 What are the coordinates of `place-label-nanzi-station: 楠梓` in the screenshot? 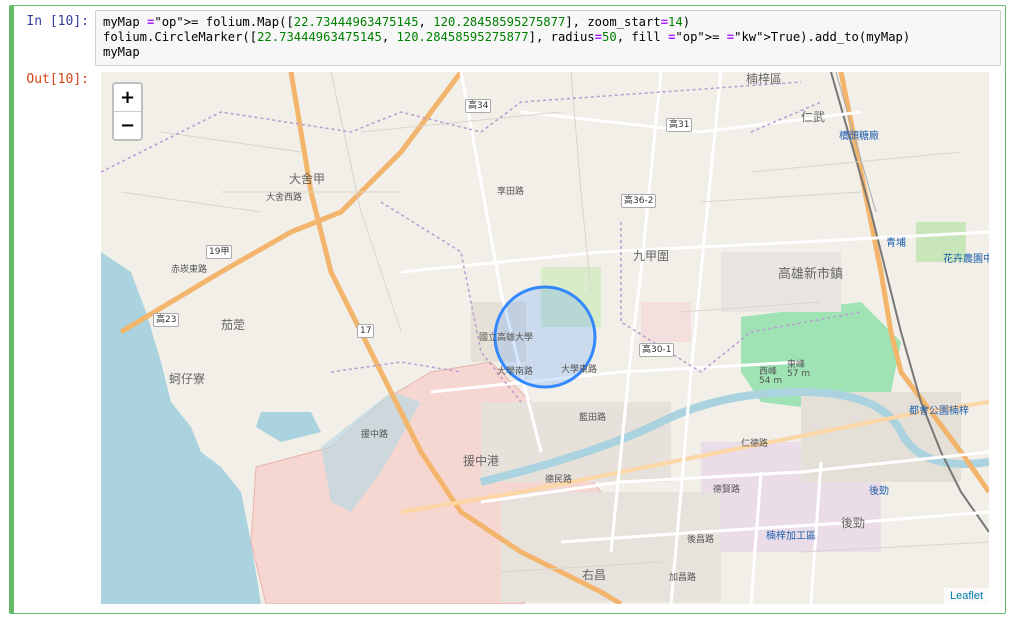 It's located at (959, 411).